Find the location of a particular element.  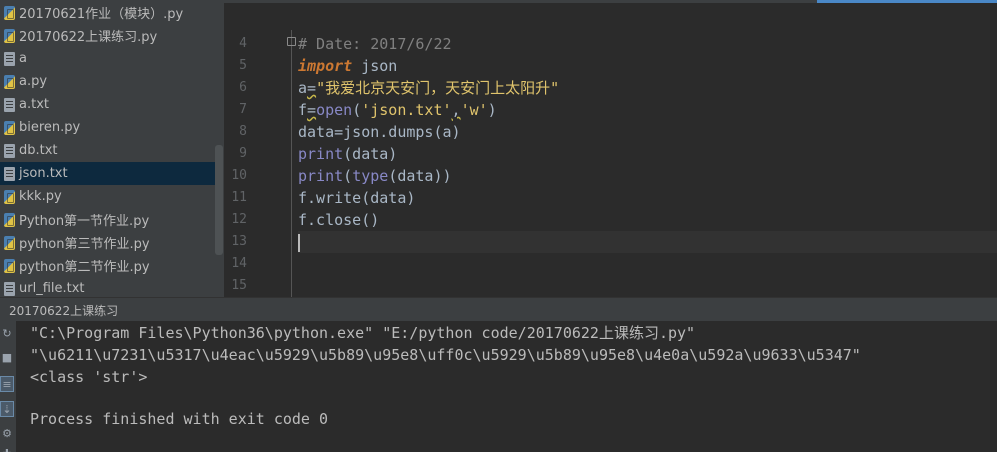

code-line: print(type(data)) is located at coordinates (647, 176).